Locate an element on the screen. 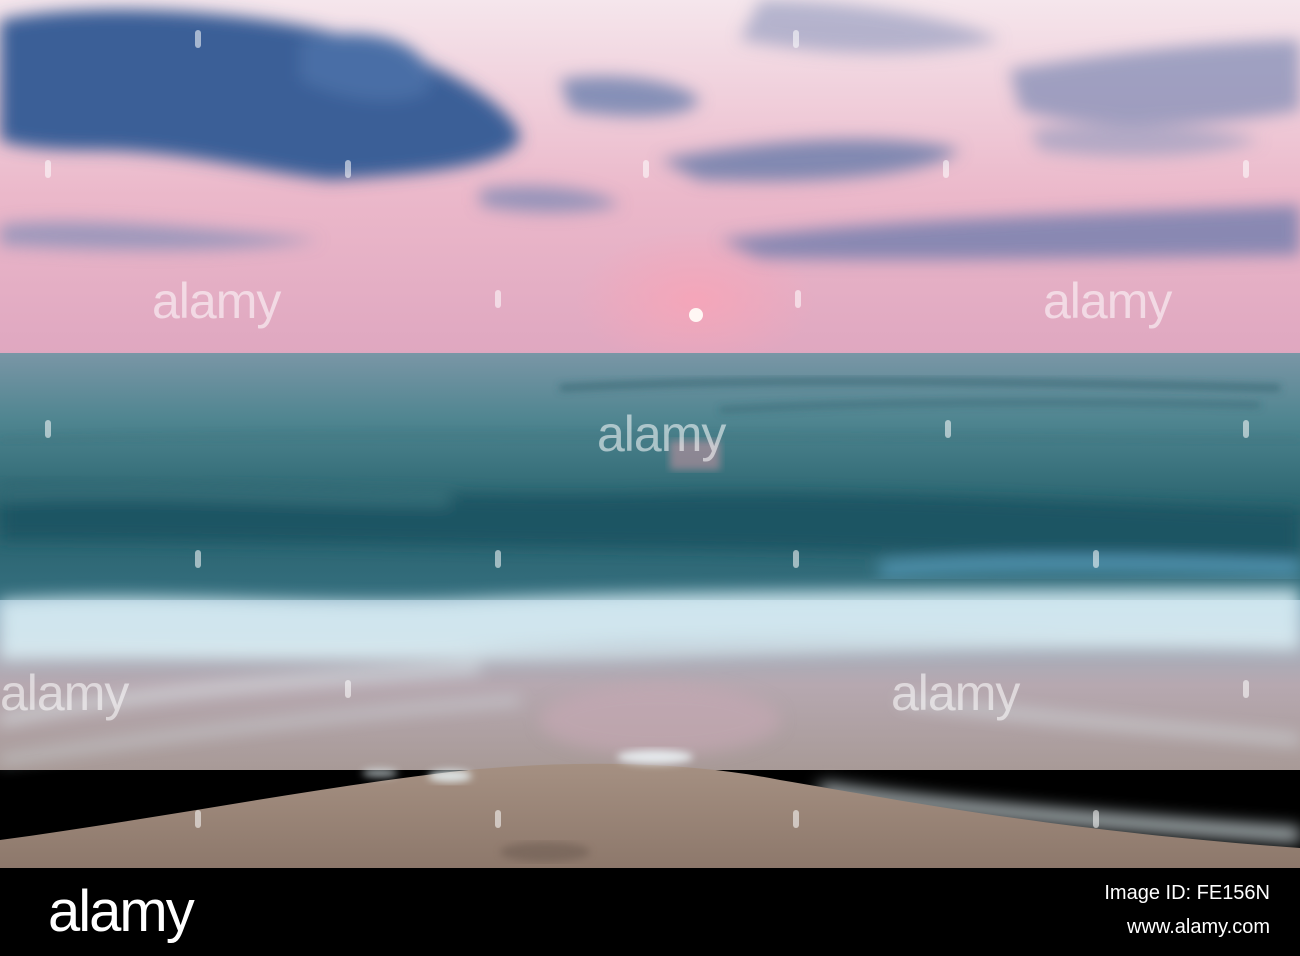 Image resolution: width=1300 pixels, height=956 pixels. image-id: Image ID: FE156N is located at coordinates (1187, 893).